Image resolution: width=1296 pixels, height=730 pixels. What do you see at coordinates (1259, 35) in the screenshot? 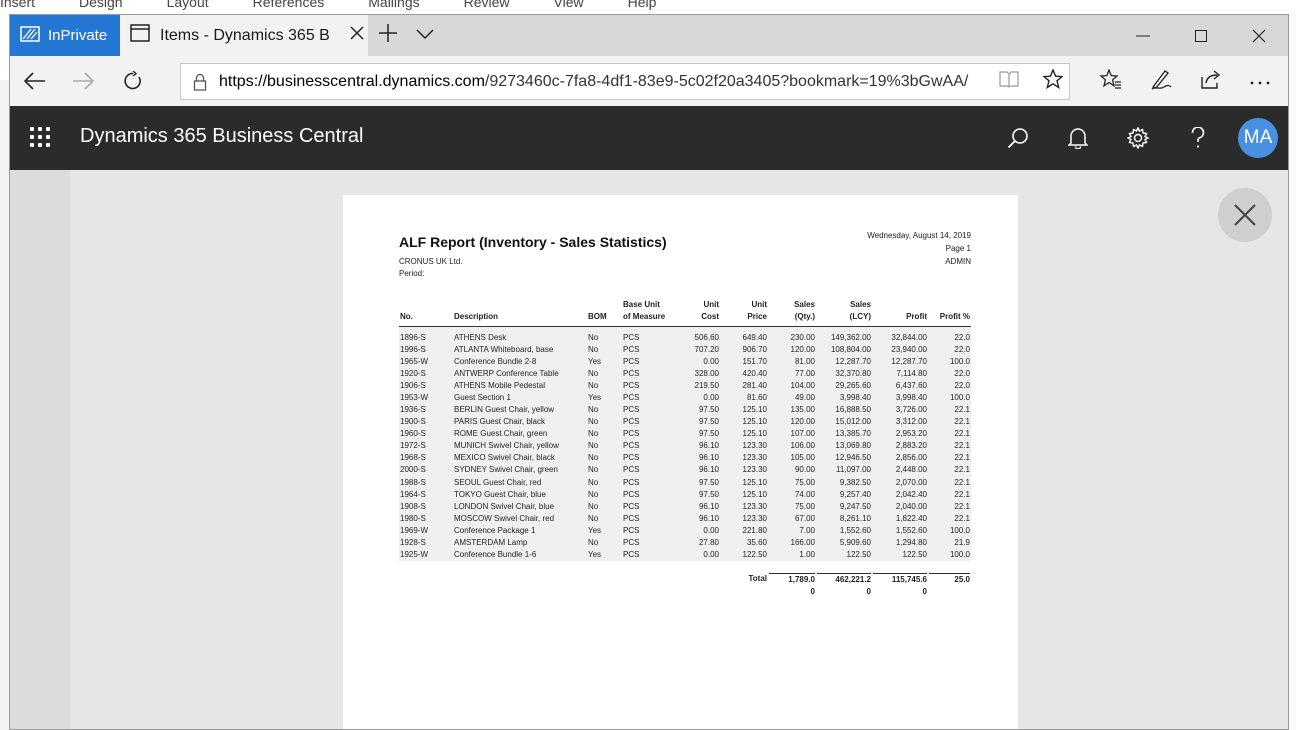
I see `close-window-button` at bounding box center [1259, 35].